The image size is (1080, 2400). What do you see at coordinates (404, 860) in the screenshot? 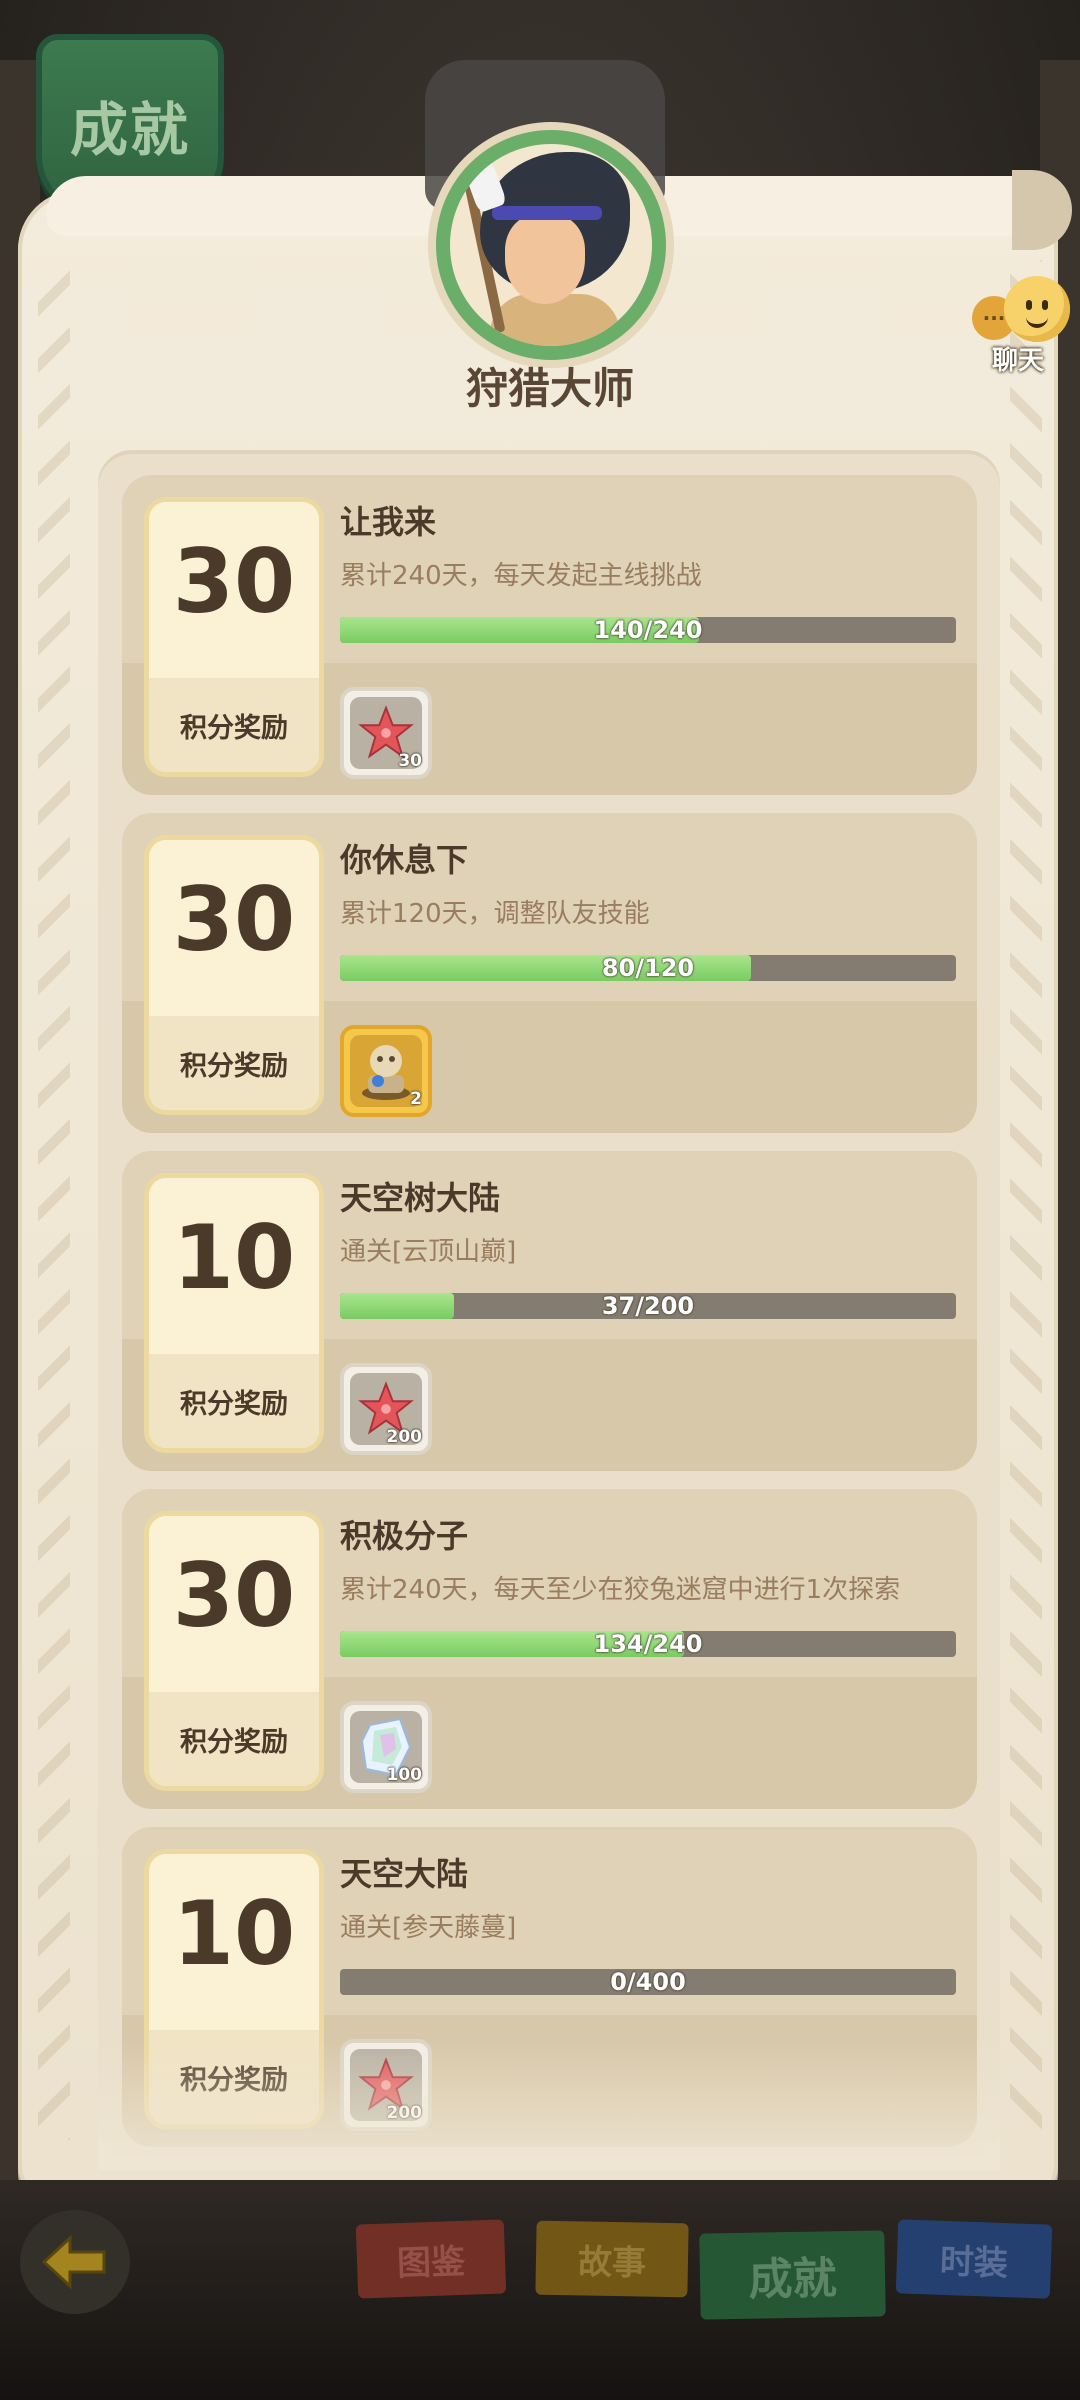
I see `achievement-title: 你休息下` at bounding box center [404, 860].